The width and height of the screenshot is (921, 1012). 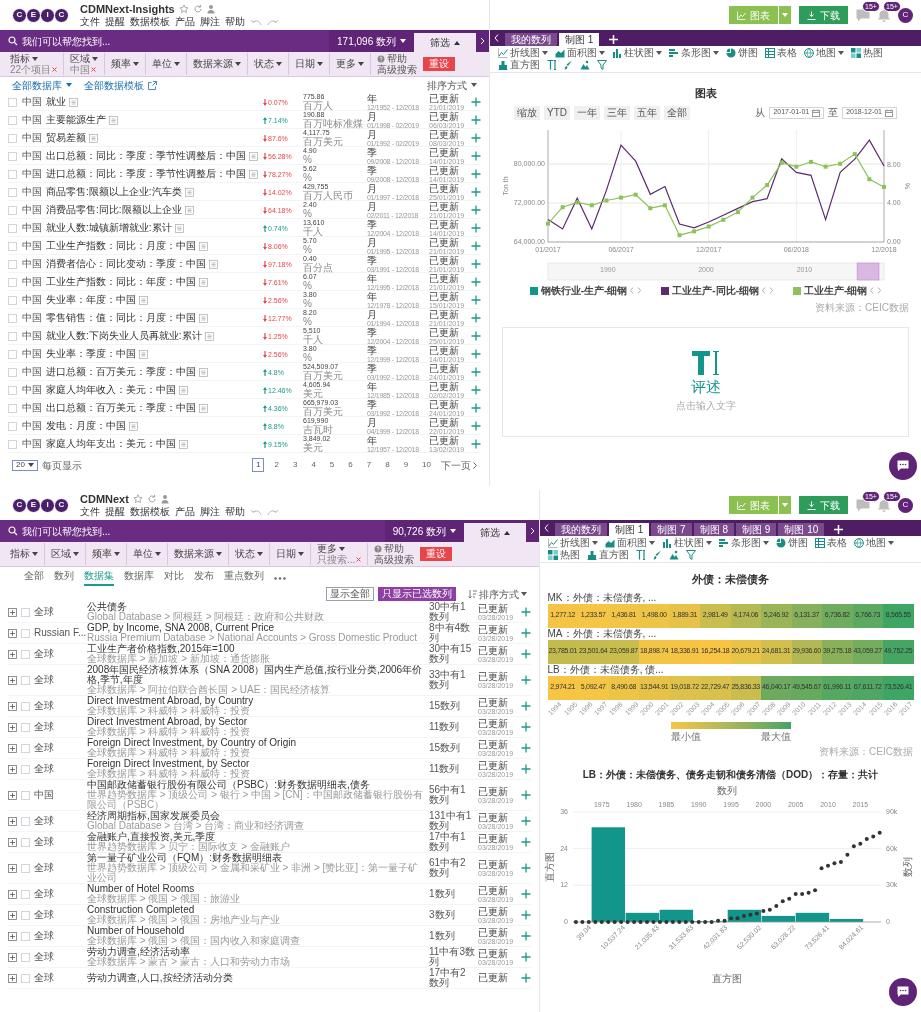 What do you see at coordinates (705, 381) in the screenshot?
I see `commentary-card: 评述 点击输入文字` at bounding box center [705, 381].